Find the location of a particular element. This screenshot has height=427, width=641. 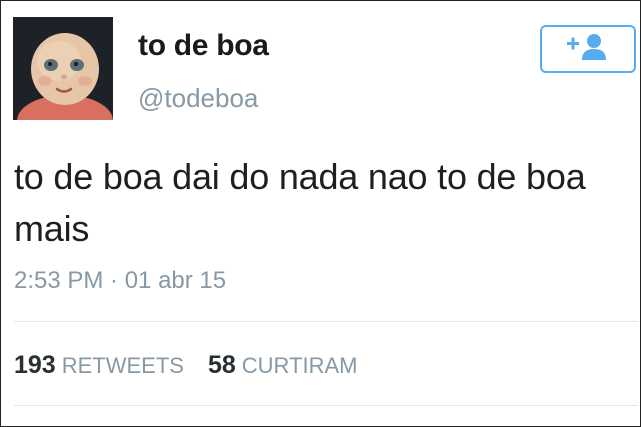

tweet-timestamp: 2:53 PM · 01 abr 15 is located at coordinates (120, 281).